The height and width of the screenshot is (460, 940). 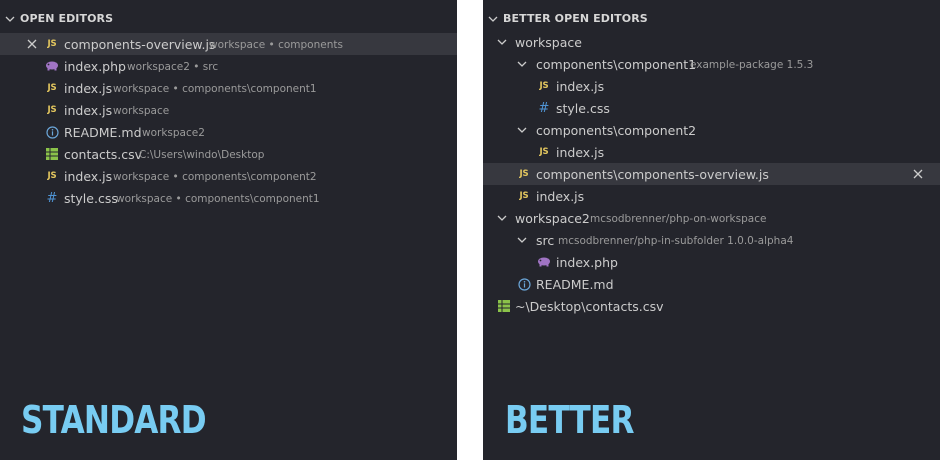 I want to click on section-title: OPEN EDITORS, so click(x=67, y=18).